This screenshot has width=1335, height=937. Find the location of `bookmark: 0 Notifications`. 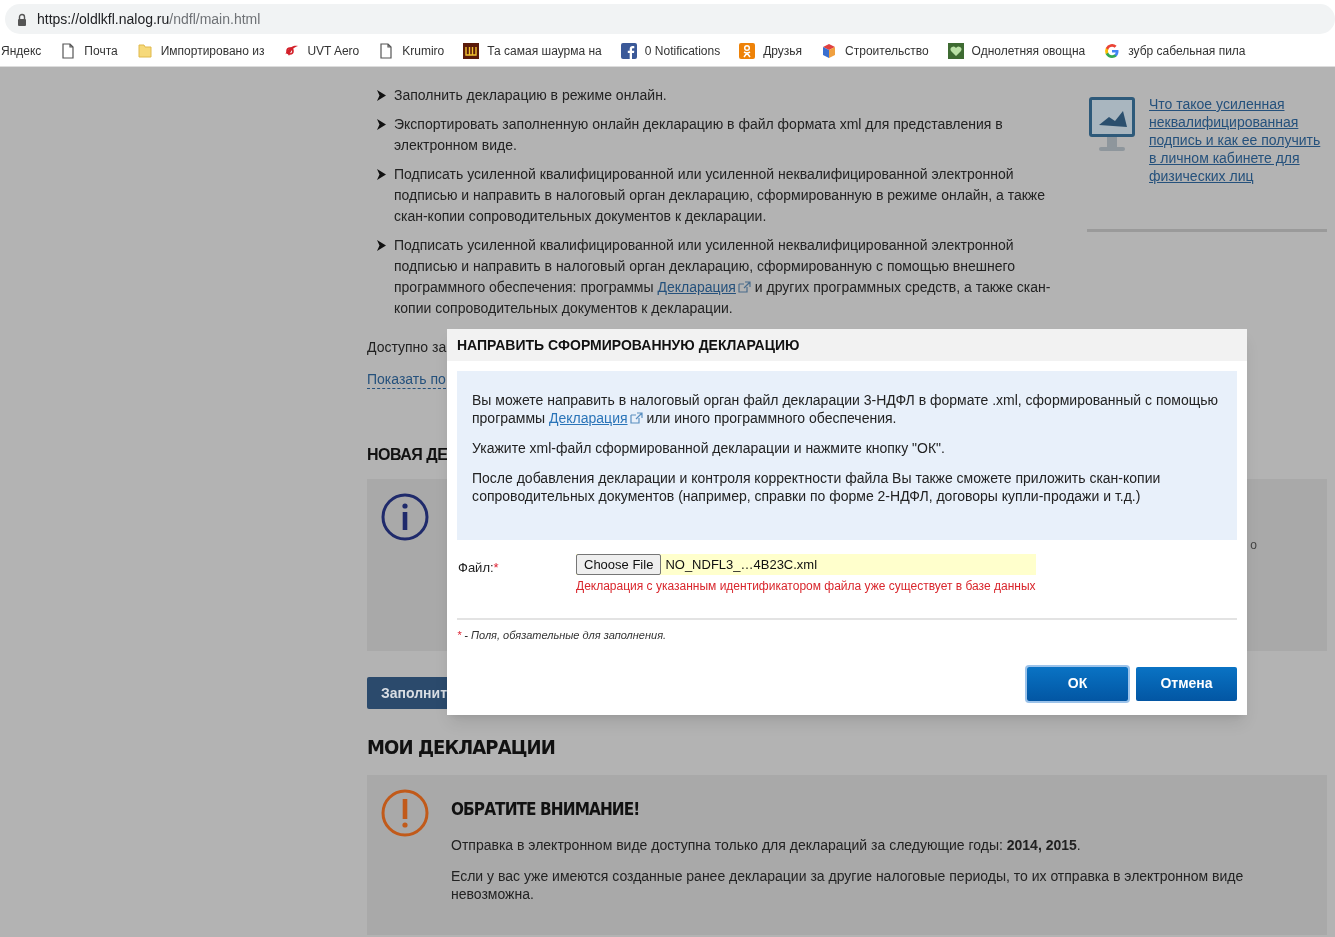

bookmark: 0 Notifications is located at coordinates (670, 51).